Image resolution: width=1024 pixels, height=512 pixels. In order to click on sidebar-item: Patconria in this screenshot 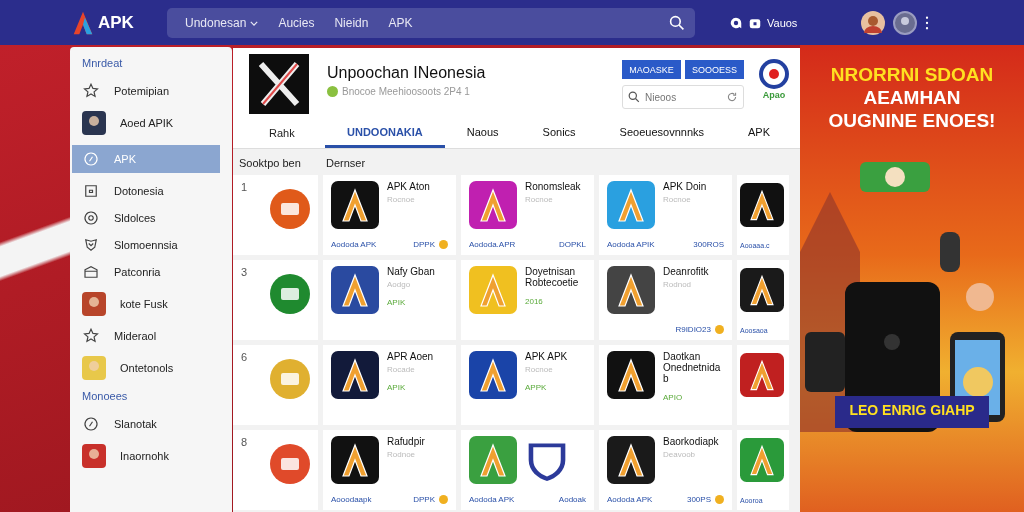, I will do `click(151, 271)`.